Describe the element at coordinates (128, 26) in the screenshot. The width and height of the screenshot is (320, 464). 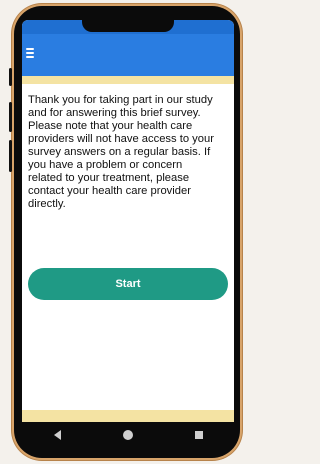
I see `camera-notch` at that location.